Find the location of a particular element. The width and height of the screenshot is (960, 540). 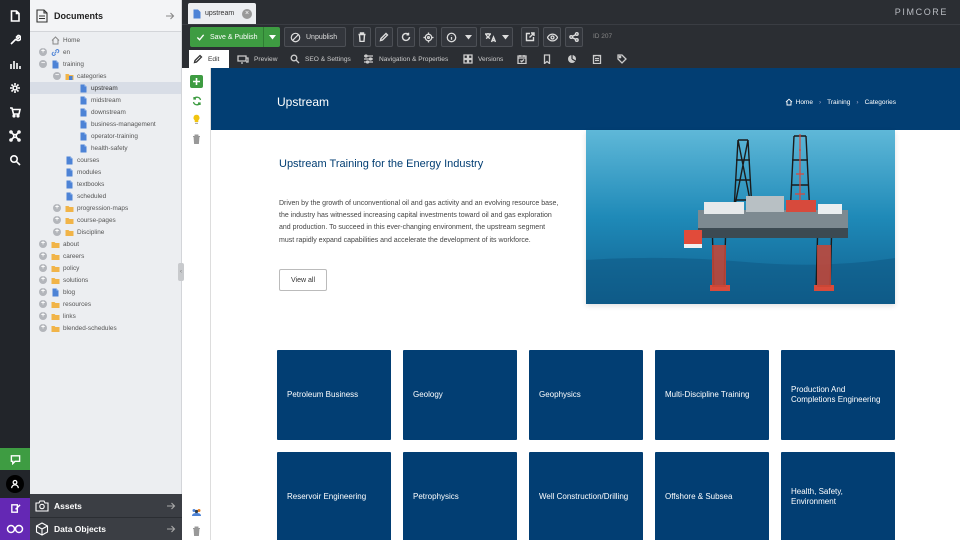

cart-icon is located at coordinates (15, 112).